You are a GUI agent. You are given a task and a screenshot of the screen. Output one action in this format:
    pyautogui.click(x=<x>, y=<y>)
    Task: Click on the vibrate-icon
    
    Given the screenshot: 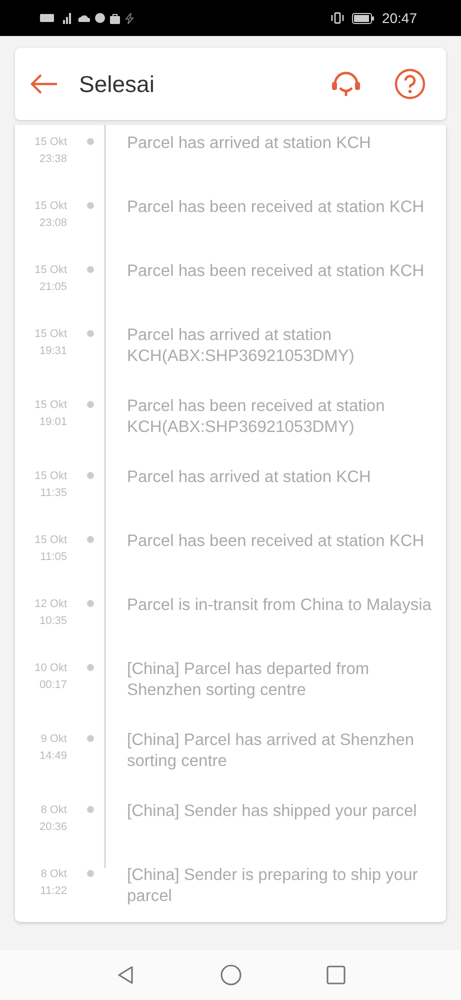 What is the action you would take?
    pyautogui.click(x=337, y=18)
    